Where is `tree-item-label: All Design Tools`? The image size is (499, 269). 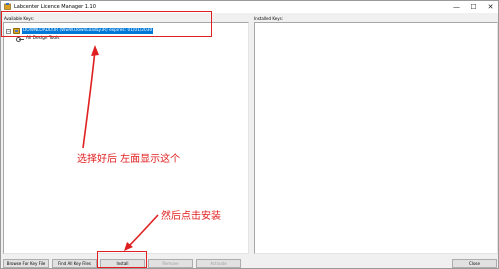
tree-item-label: All Design Tools is located at coordinates (43, 38).